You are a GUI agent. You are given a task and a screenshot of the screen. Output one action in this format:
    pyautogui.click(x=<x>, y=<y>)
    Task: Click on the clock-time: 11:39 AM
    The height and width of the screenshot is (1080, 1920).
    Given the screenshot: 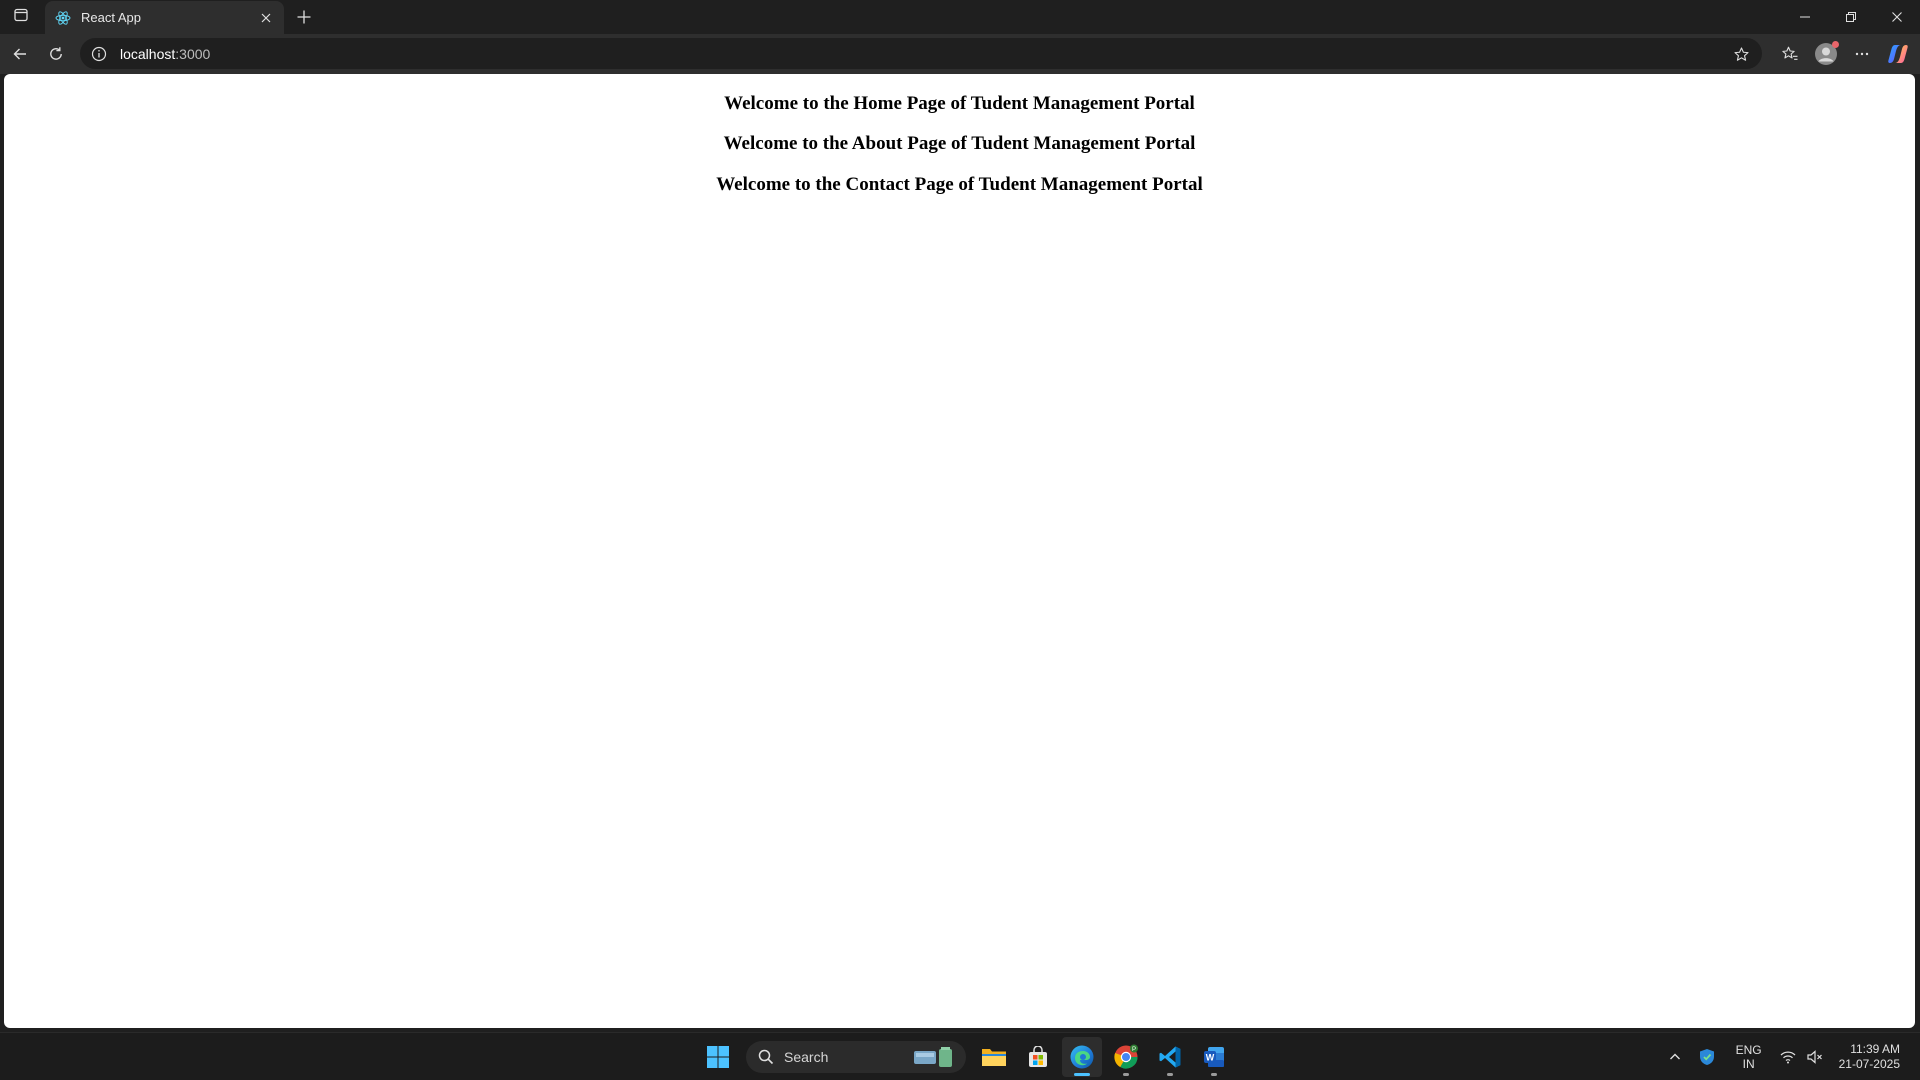 What is the action you would take?
    pyautogui.click(x=1875, y=1049)
    